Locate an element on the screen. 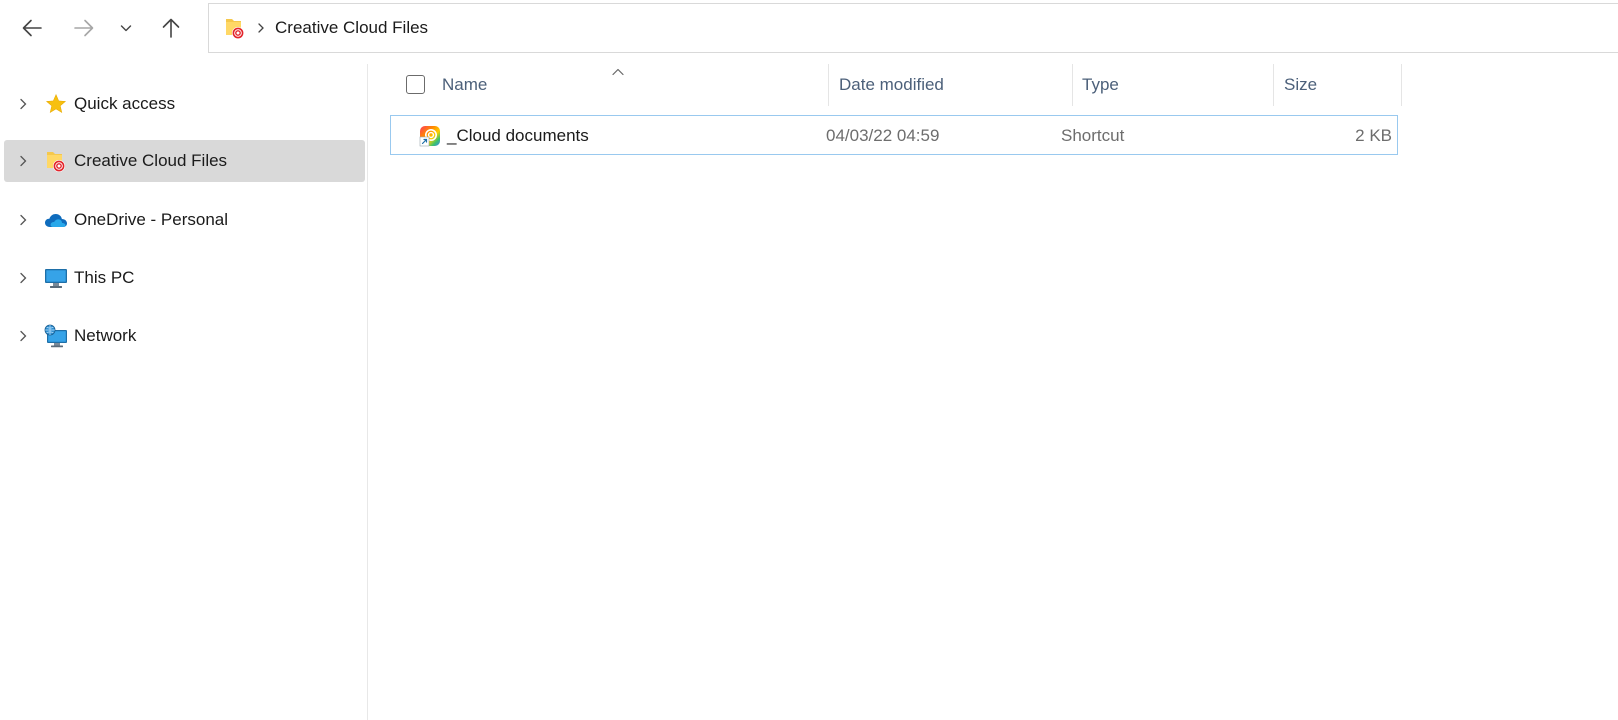 The height and width of the screenshot is (720, 1618). up-button is located at coordinates (171, 28).